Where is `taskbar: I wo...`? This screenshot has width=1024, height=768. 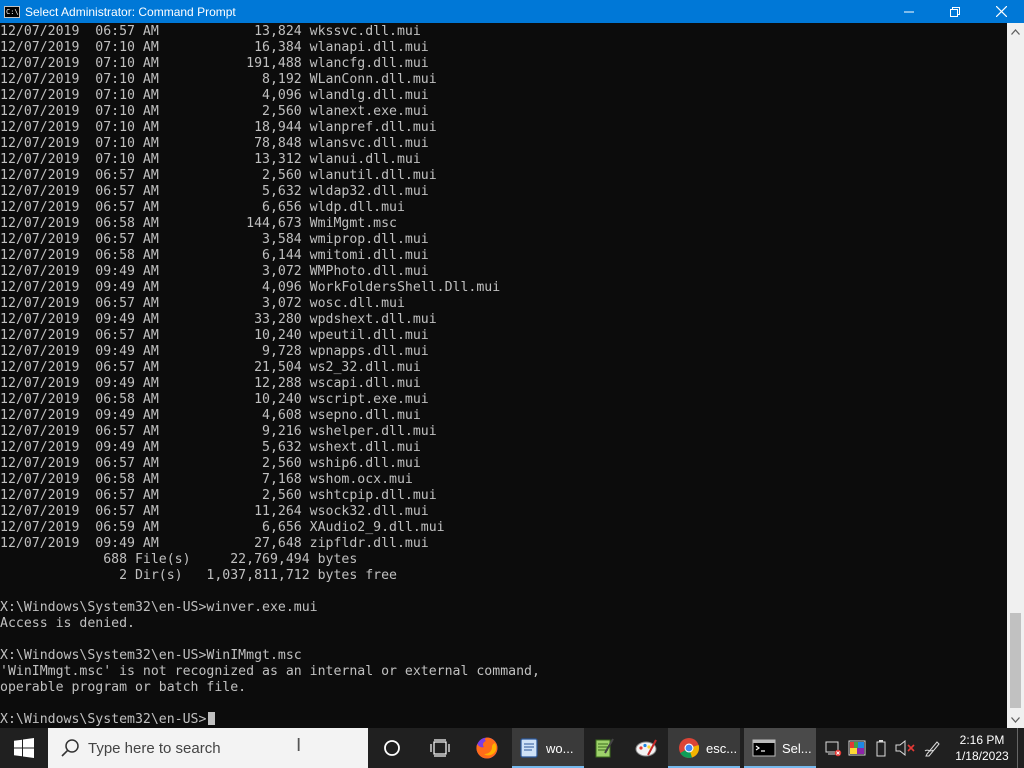 taskbar: I wo... is located at coordinates (512, 748).